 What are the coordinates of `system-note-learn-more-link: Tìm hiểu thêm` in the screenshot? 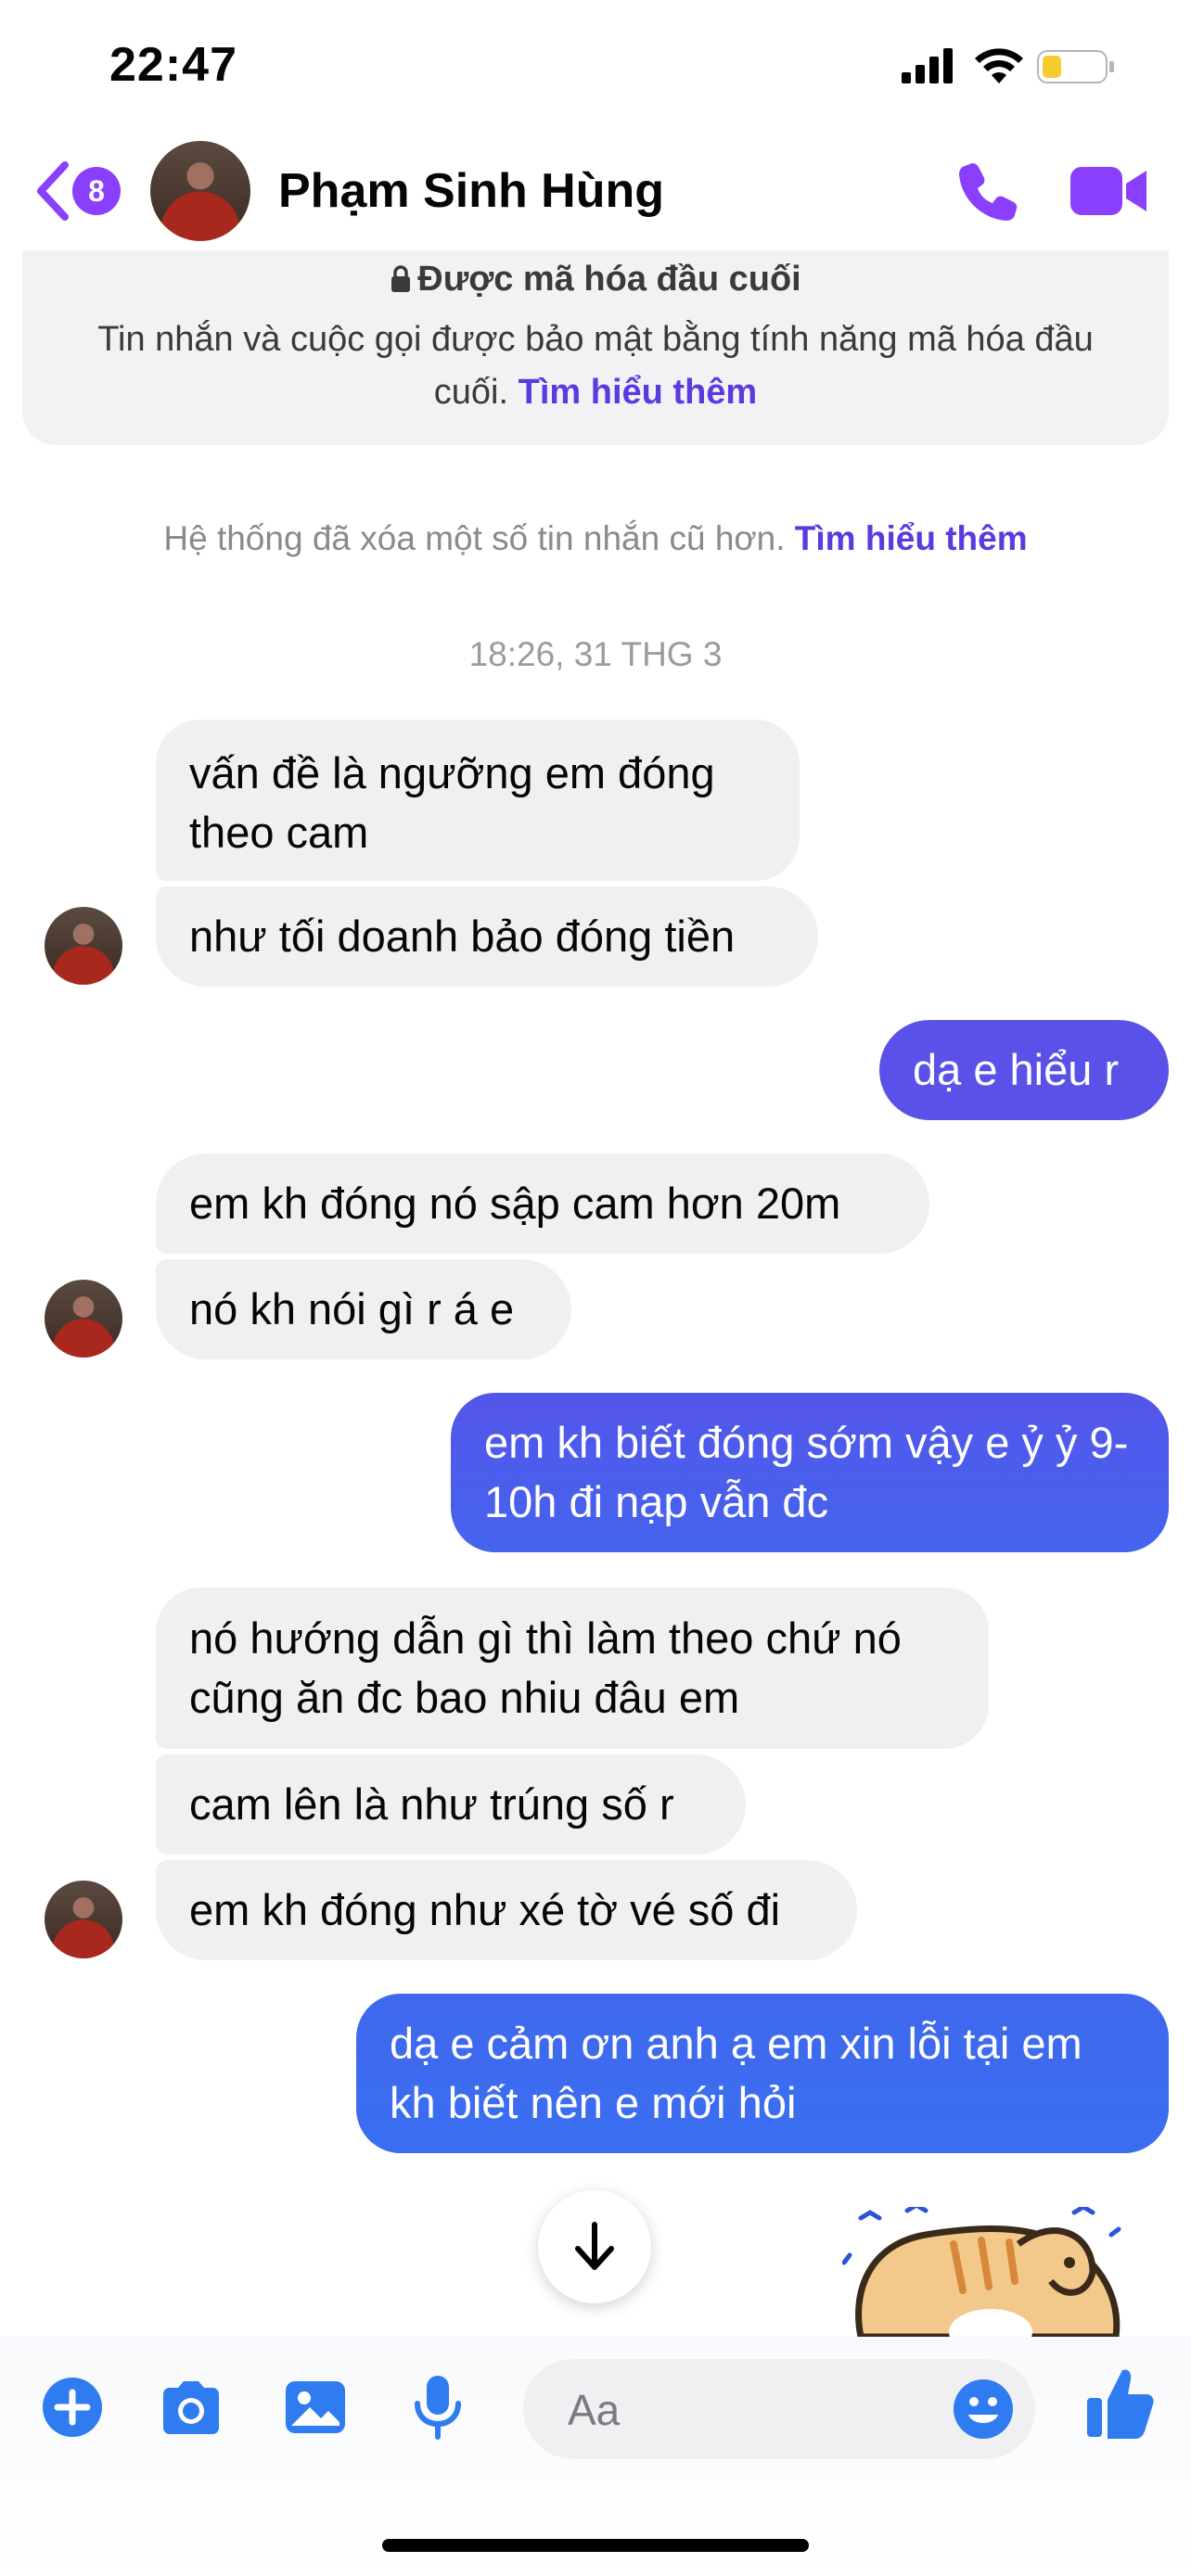 It's located at (911, 538).